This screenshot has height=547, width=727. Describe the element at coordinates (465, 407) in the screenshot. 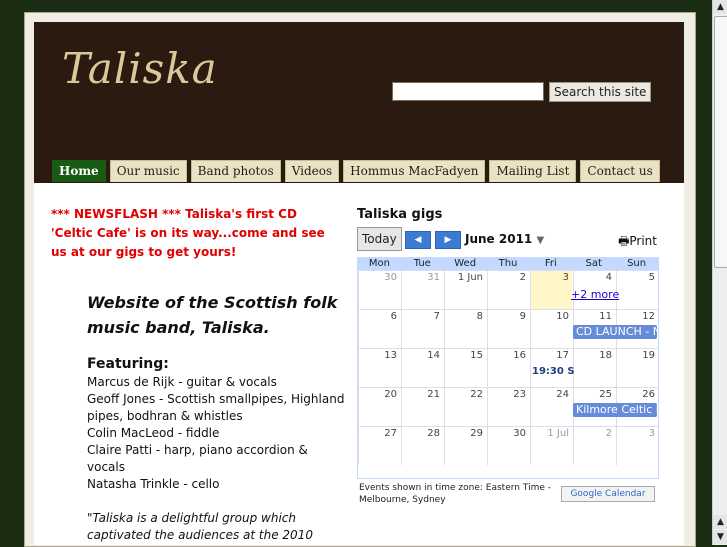

I see `day-cell: 22` at that location.